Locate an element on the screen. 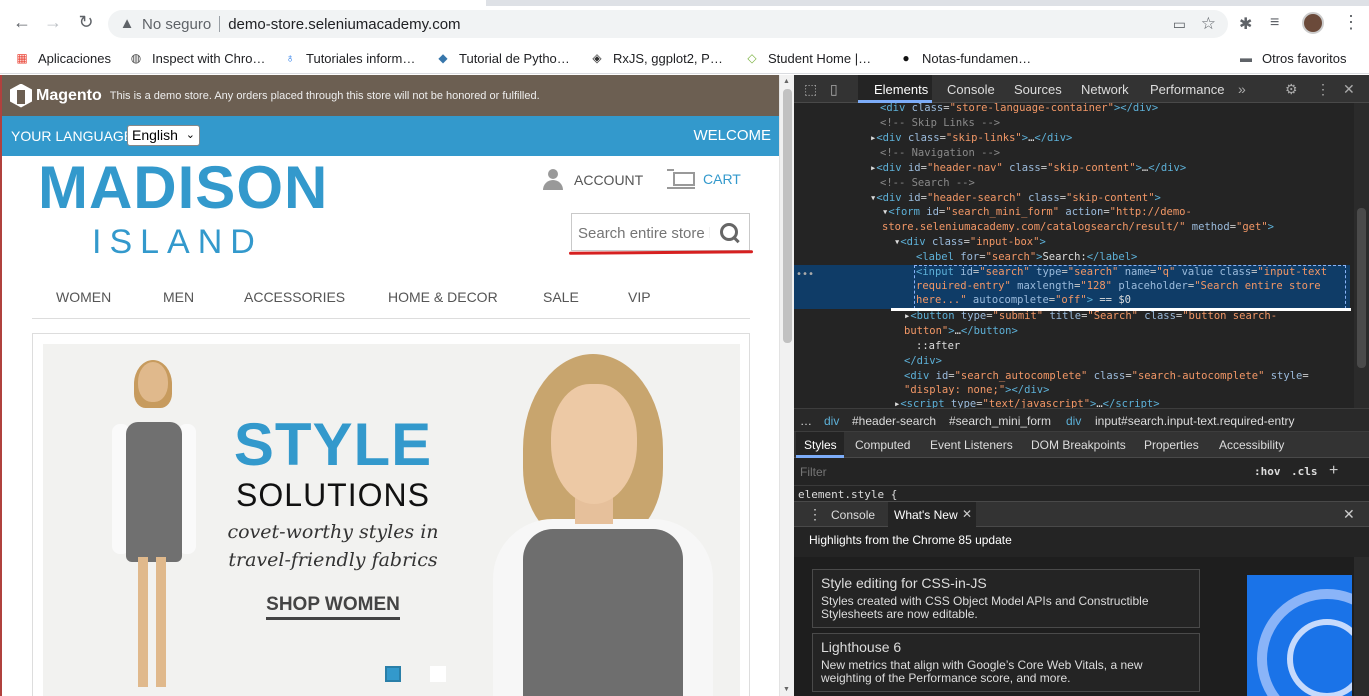 The width and height of the screenshot is (1369, 696). class-toggle: .cls is located at coordinates (1304, 471).